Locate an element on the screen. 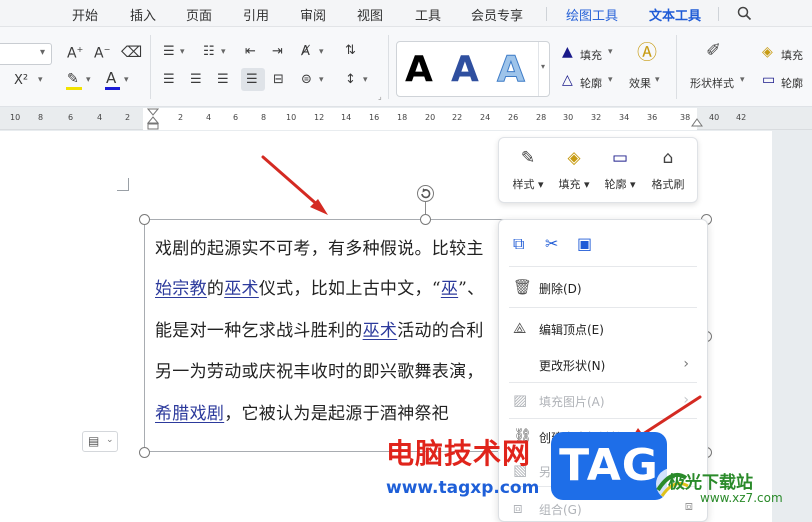 This screenshot has height=522, width=812. ruler-number: 20 is located at coordinates (430, 117).